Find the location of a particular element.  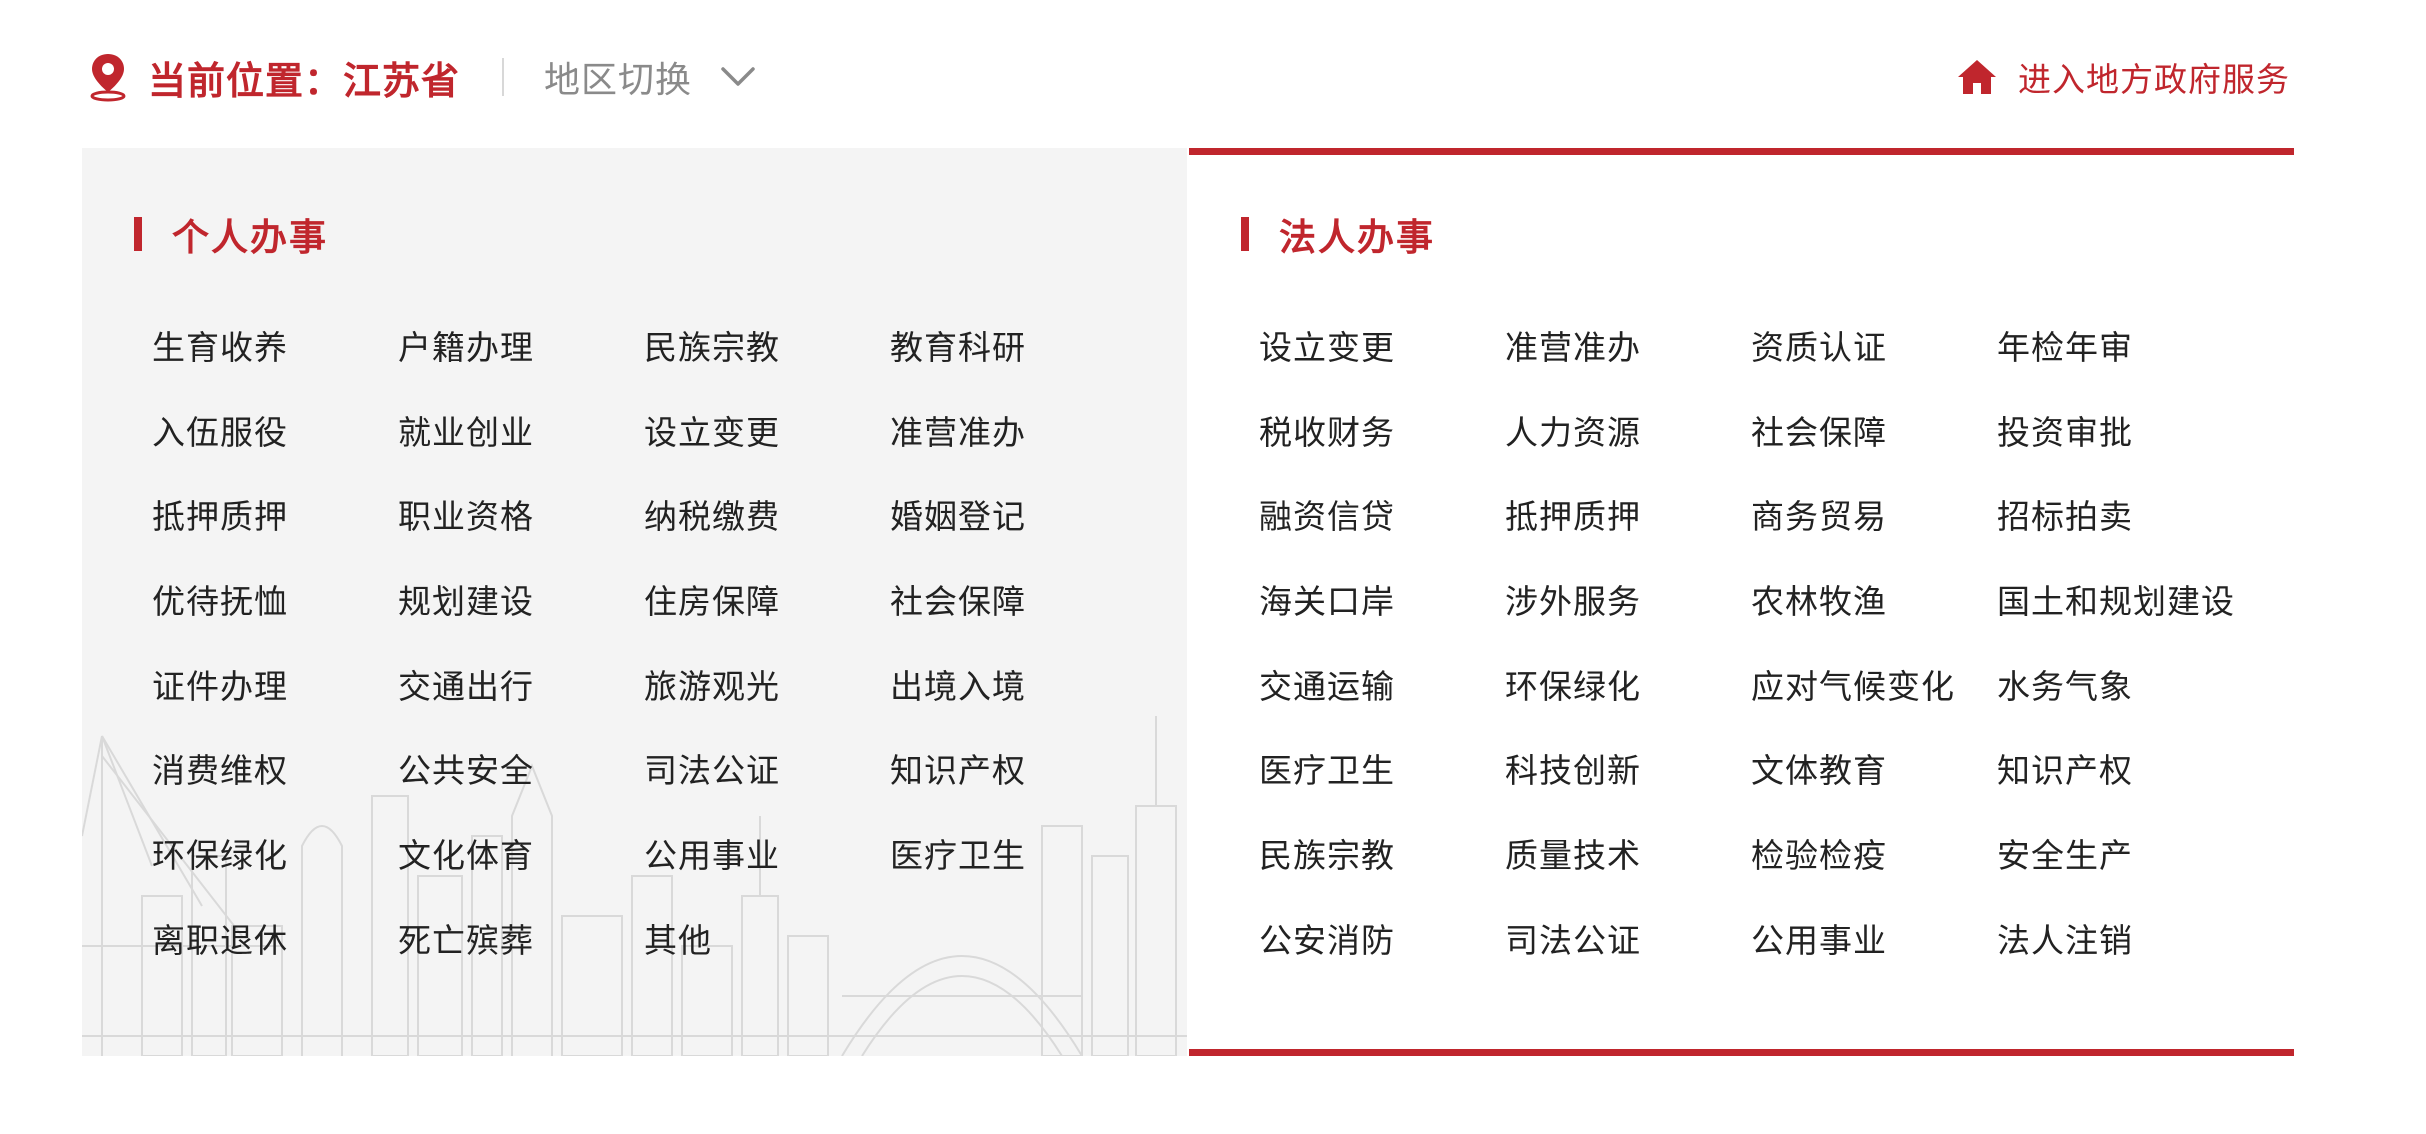

location-label: 当前位置： is located at coordinates (246, 80).